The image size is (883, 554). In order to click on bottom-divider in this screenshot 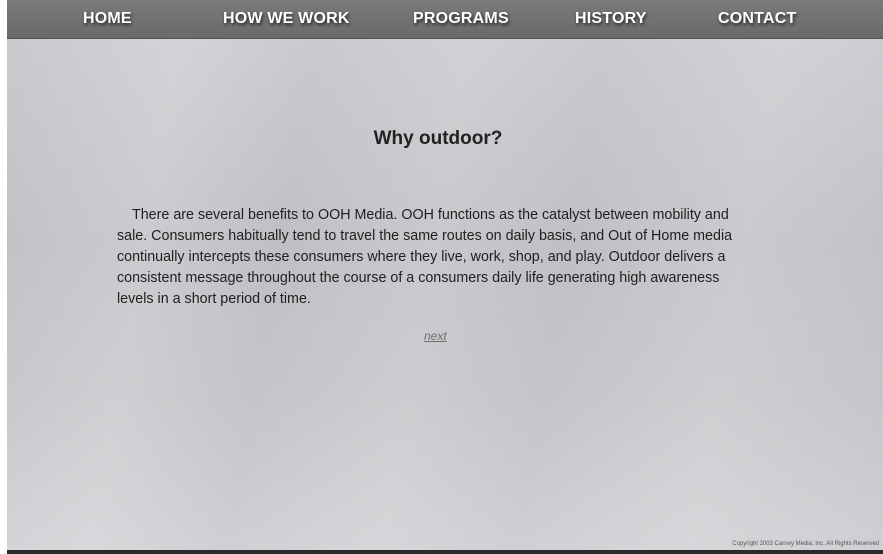, I will do `click(445, 552)`.